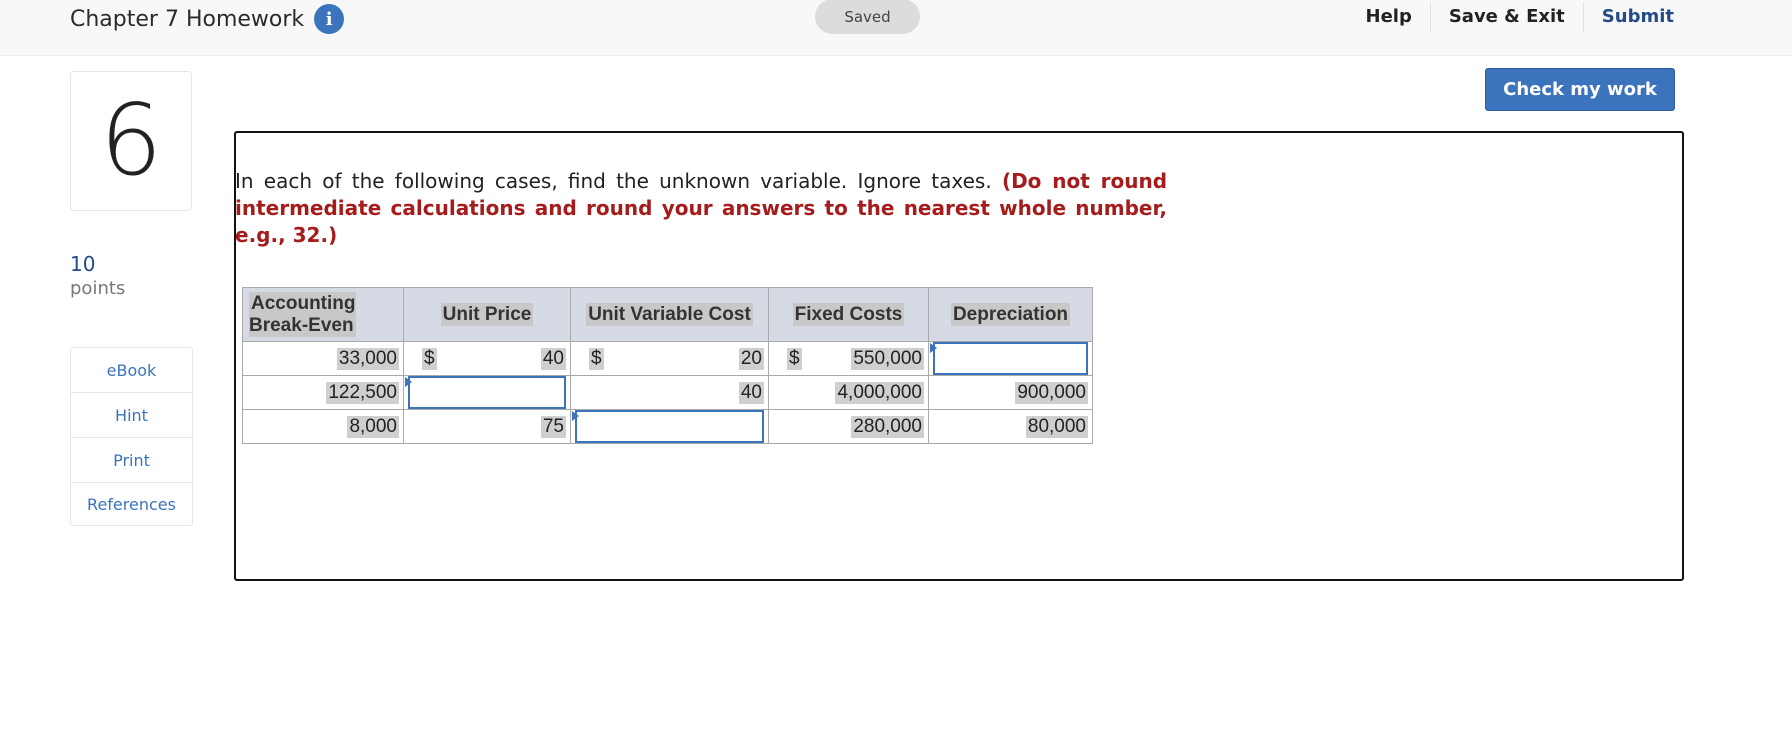  I want to click on unit-variable-cost-cell: 40, so click(669, 392).